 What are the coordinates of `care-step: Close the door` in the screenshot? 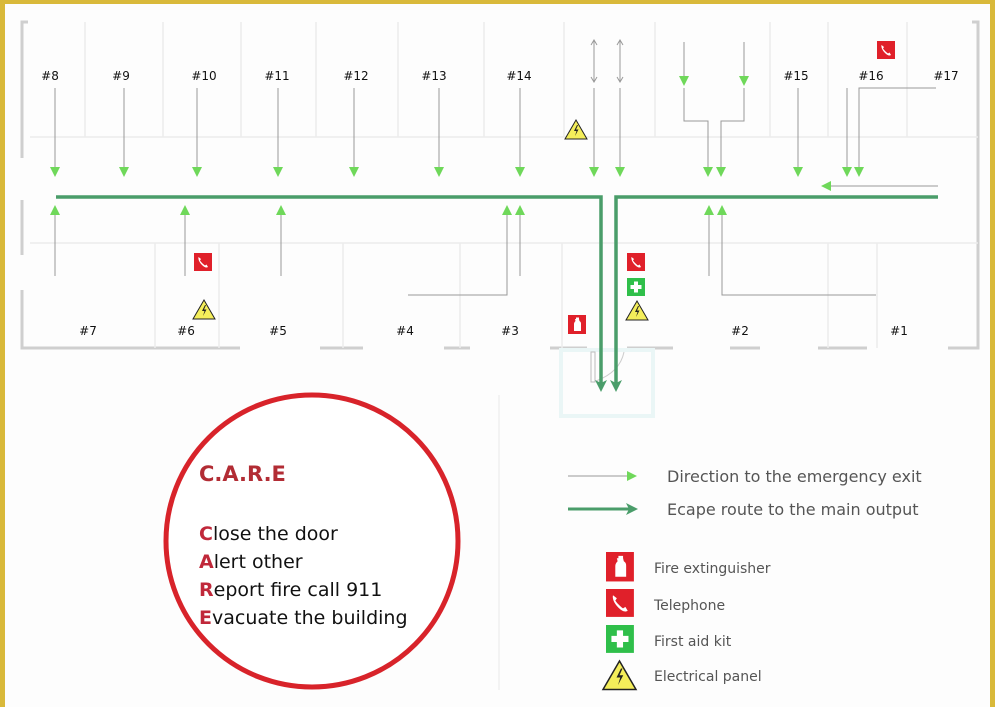 It's located at (268, 534).